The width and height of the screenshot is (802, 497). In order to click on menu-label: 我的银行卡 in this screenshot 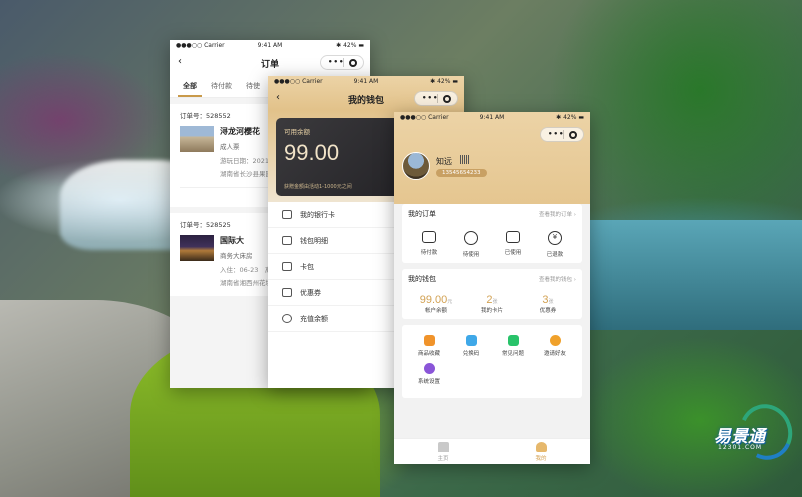, I will do `click(317, 214)`.